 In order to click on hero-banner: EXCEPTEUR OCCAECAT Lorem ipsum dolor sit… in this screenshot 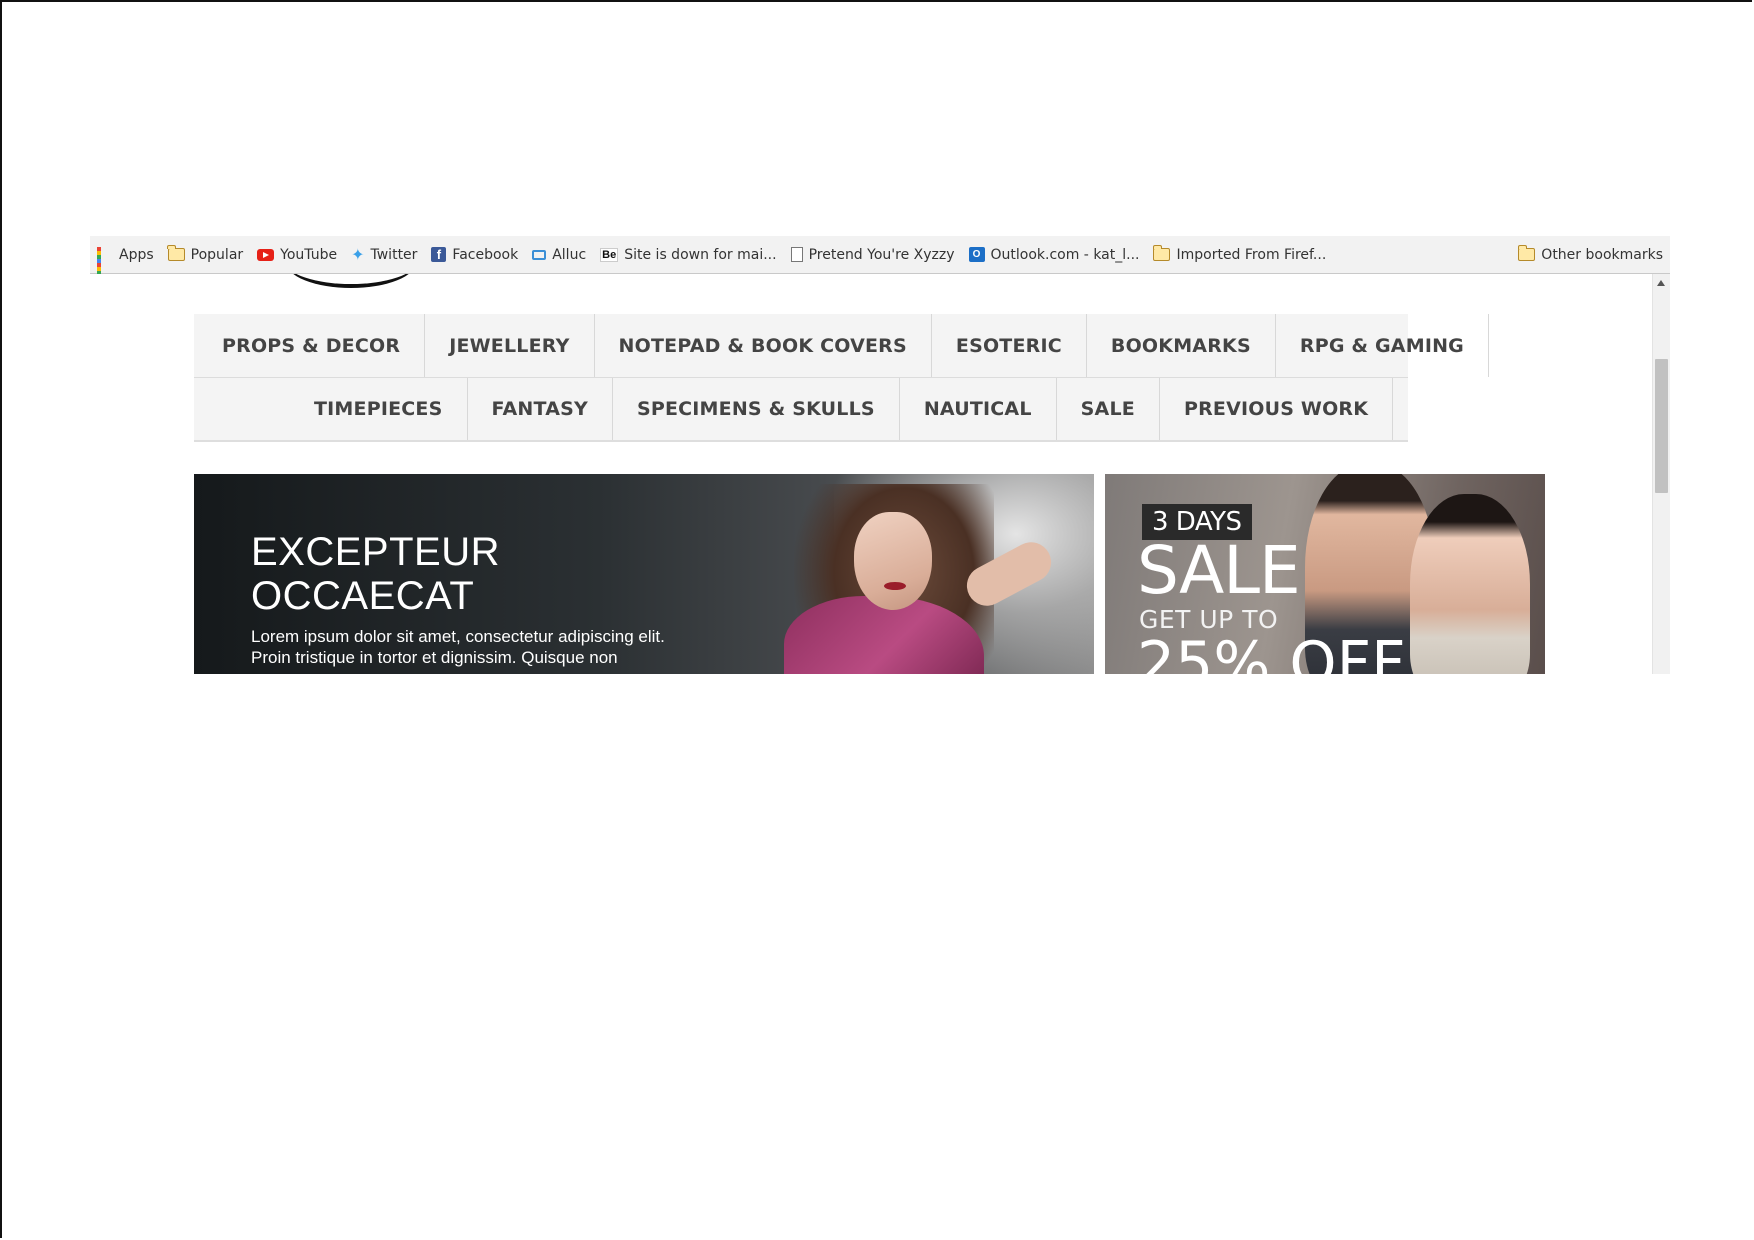, I will do `click(644, 574)`.